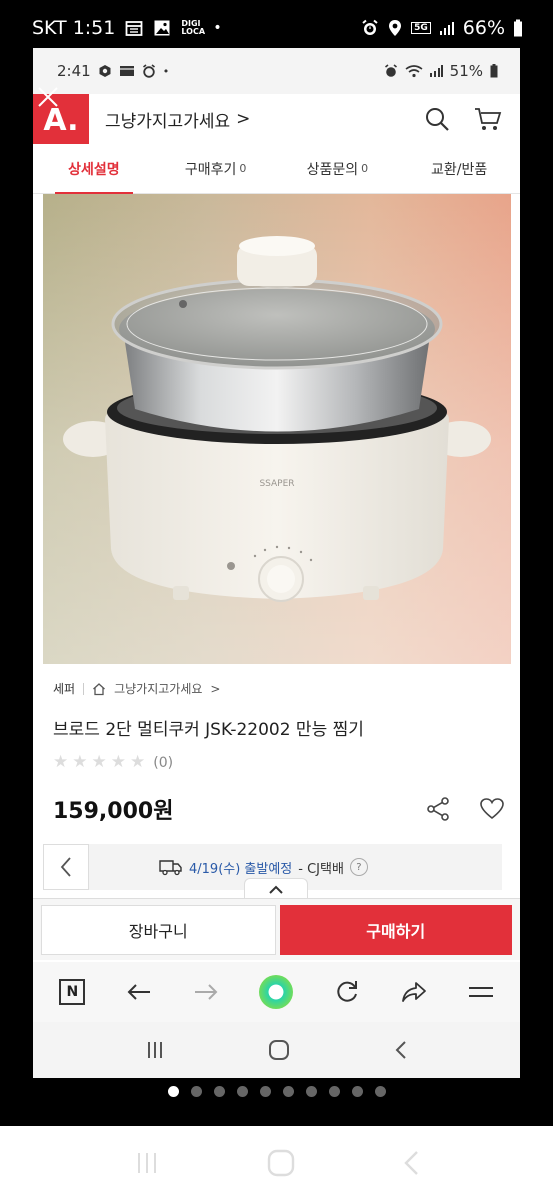 The height and width of the screenshot is (1200, 553). Describe the element at coordinates (436, 71) in the screenshot. I see `inner-signal-icon` at that location.